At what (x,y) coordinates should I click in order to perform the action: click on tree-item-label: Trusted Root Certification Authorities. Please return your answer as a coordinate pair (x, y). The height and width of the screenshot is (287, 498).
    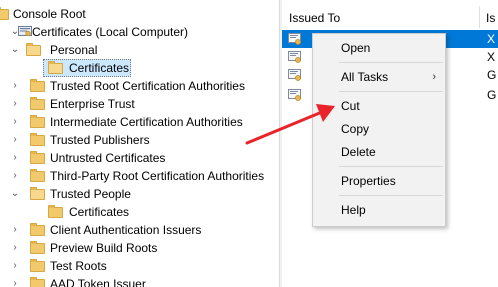
    Looking at the image, I should click on (147, 86).